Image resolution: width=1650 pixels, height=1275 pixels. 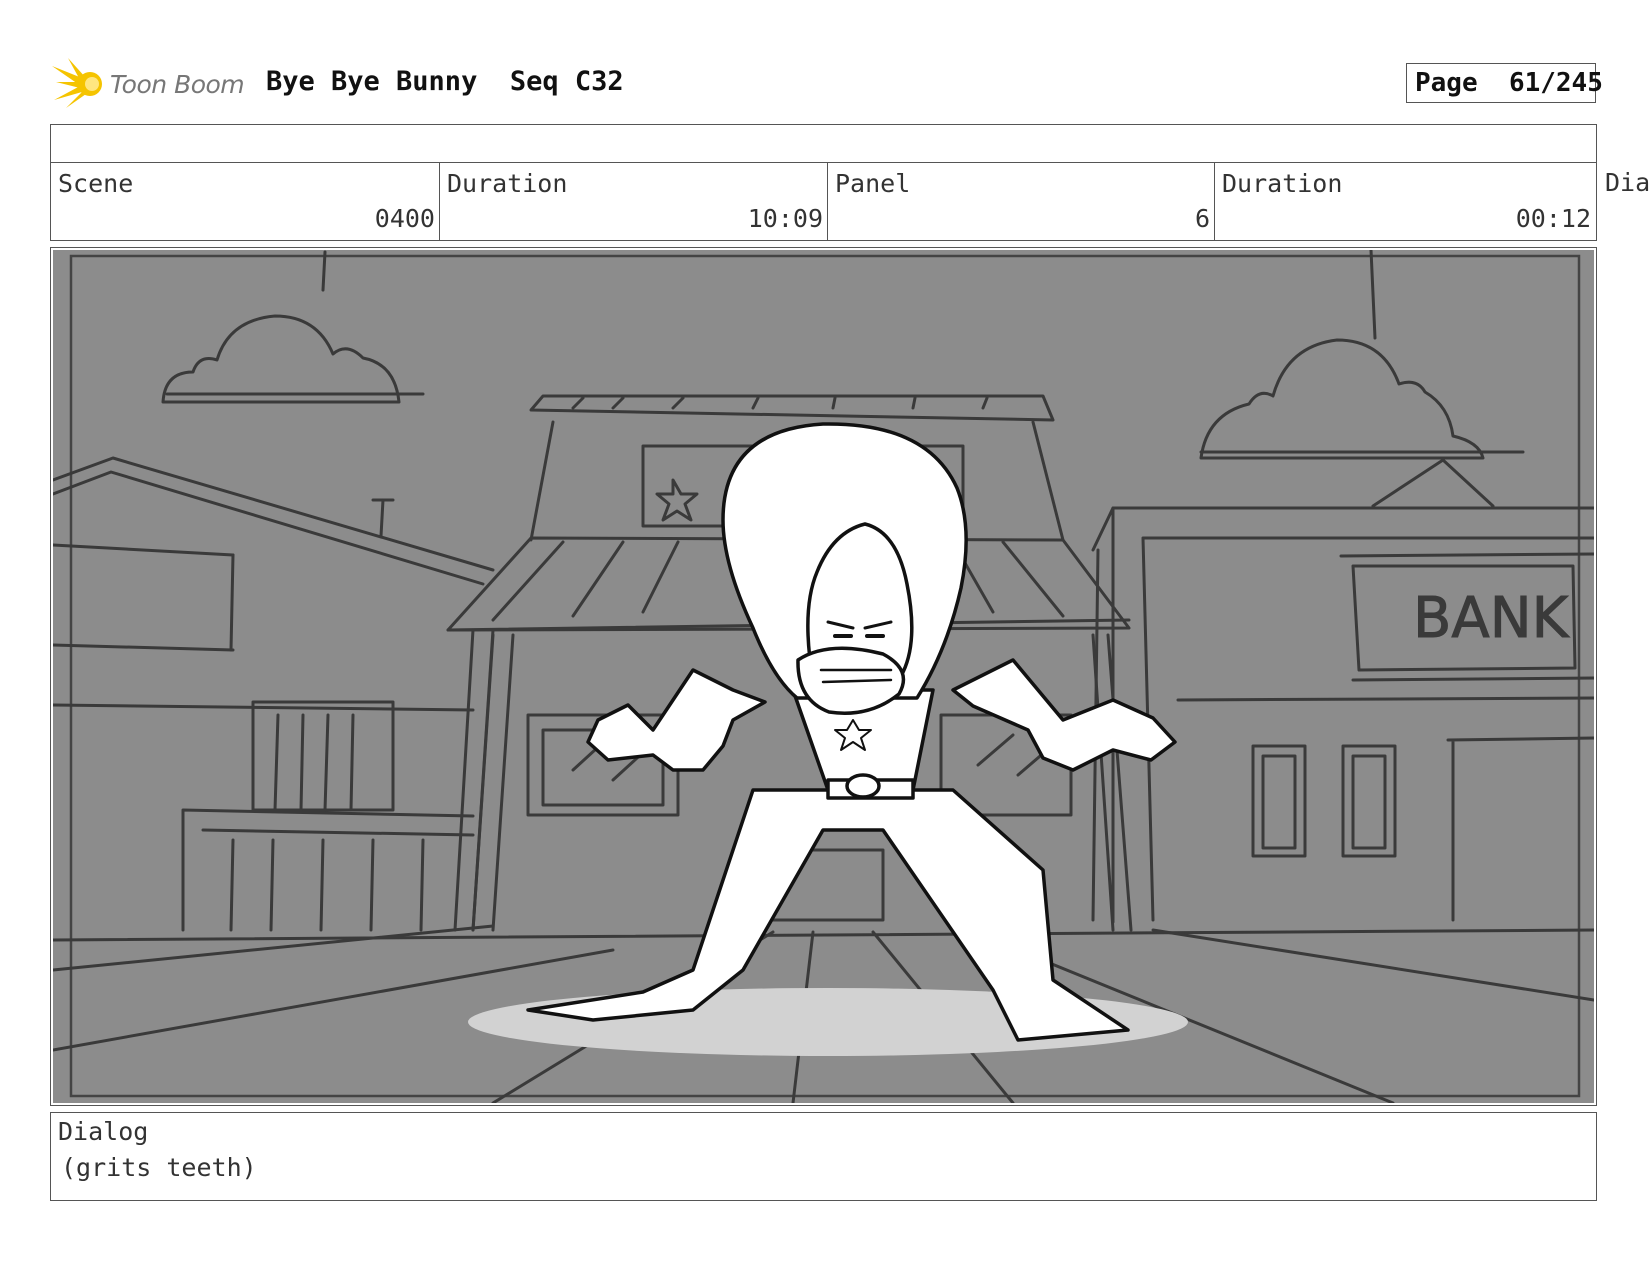 What do you see at coordinates (633, 201) in the screenshot?
I see `scene-duration-cell: Duration 10:09` at bounding box center [633, 201].